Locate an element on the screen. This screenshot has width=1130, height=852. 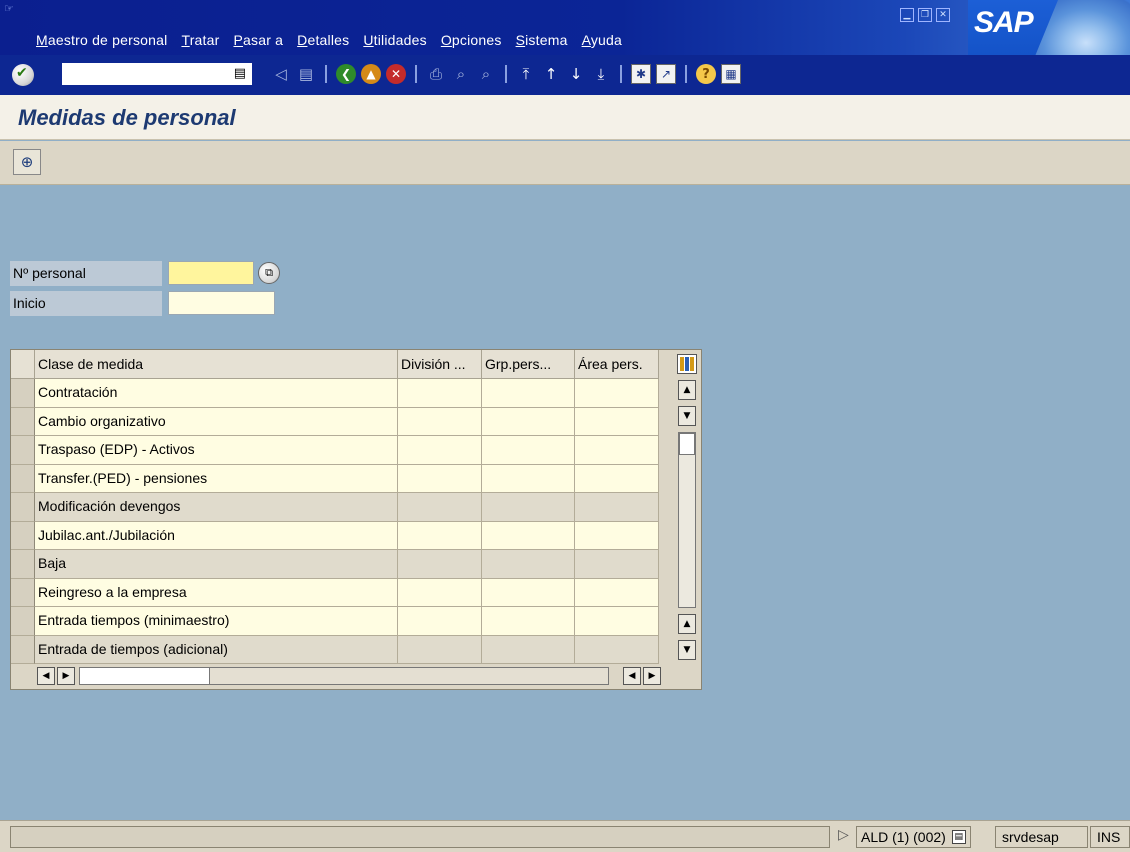
column-header-area: Área pers. is located at coordinates (617, 364).